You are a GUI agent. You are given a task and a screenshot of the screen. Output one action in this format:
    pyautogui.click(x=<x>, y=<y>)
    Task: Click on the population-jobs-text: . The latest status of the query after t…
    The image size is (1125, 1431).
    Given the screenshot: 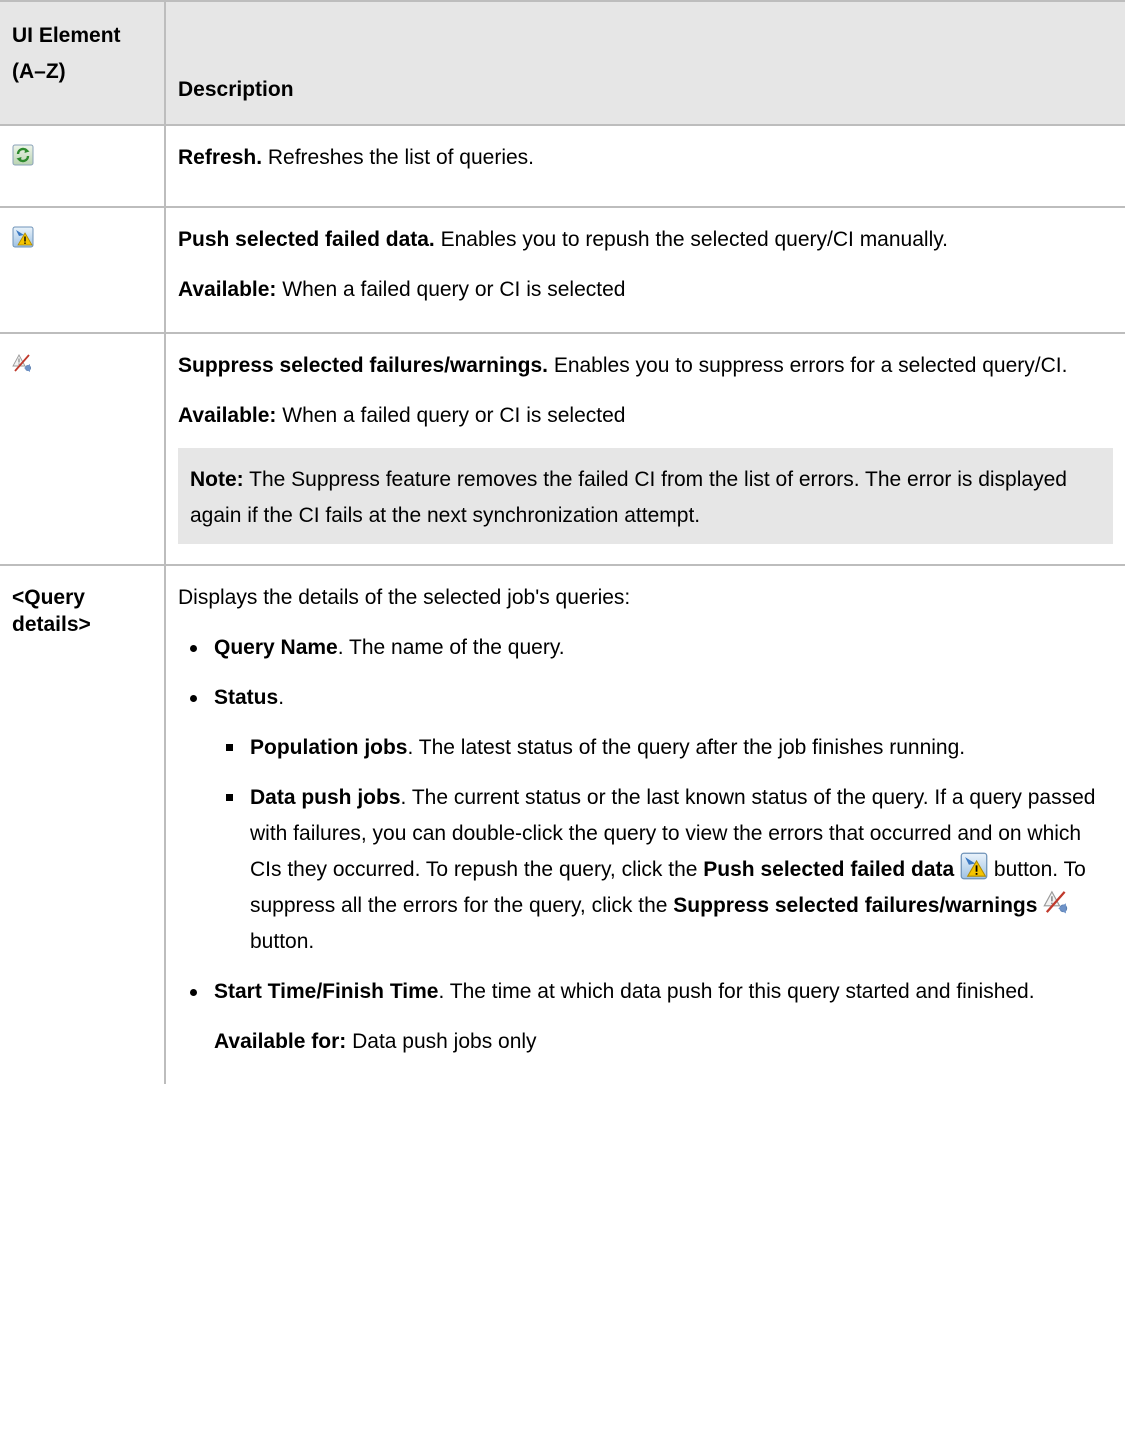 What is the action you would take?
    pyautogui.click(x=686, y=747)
    